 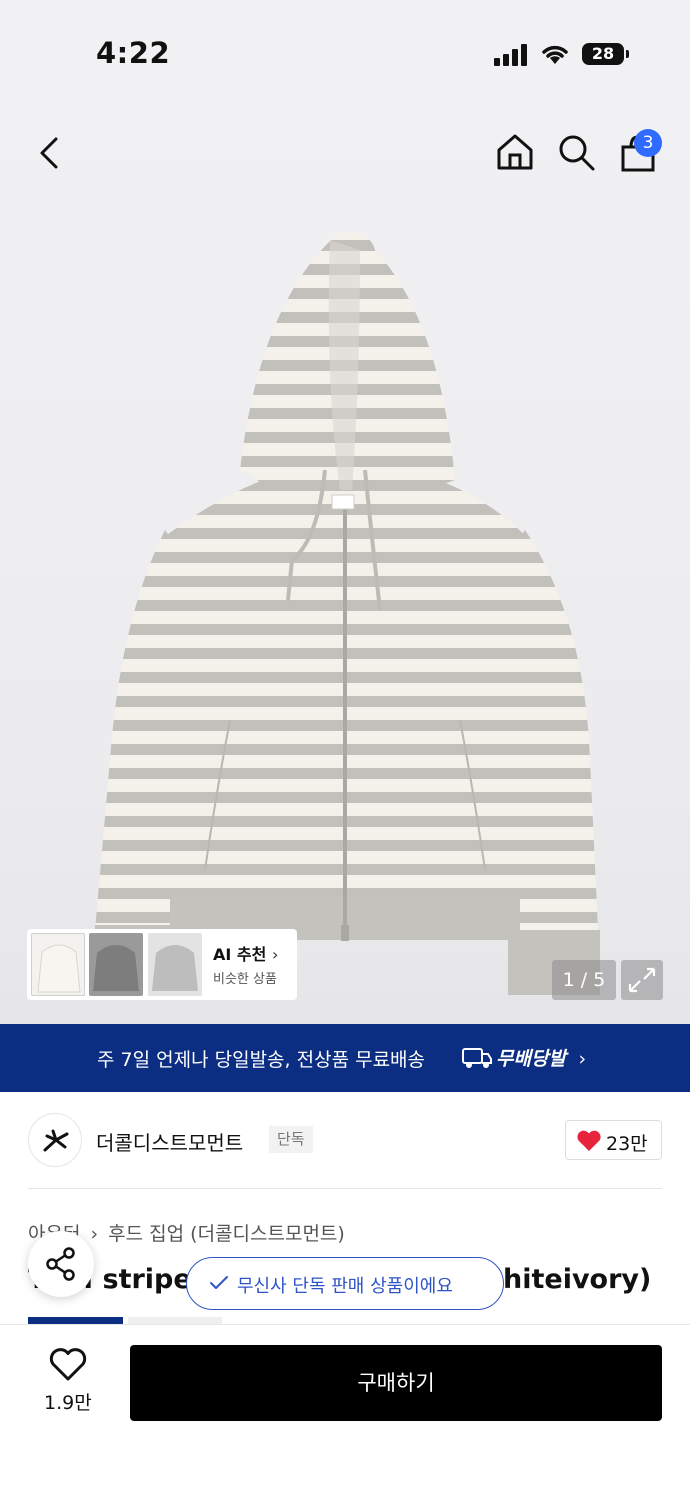 I want to click on brand-star-icon, so click(x=56, y=1140).